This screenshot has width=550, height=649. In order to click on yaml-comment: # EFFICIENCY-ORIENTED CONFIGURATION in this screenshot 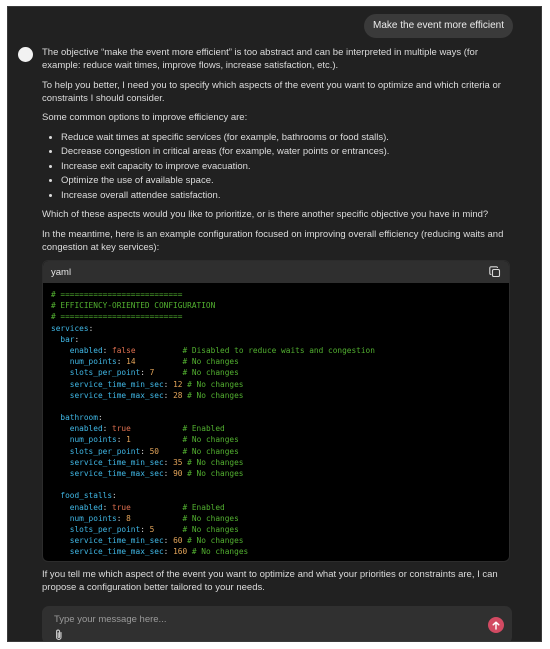, I will do `click(133, 306)`.